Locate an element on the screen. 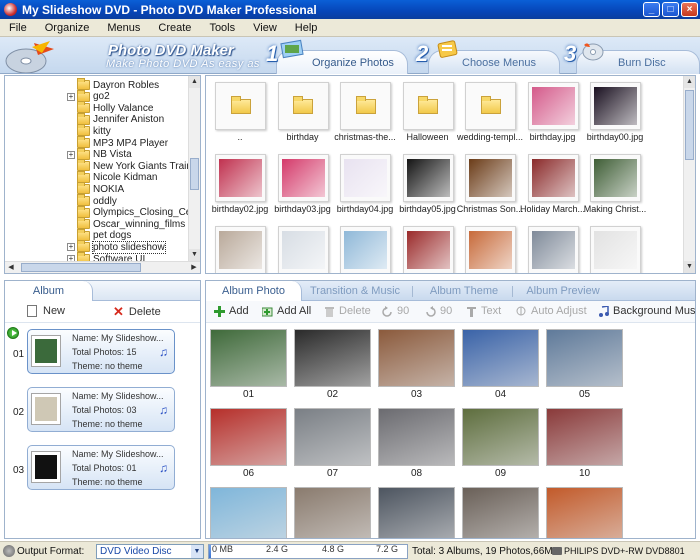 The height and width of the screenshot is (560, 700). tab-album-preview: Album Preview is located at coordinates (563, 291).